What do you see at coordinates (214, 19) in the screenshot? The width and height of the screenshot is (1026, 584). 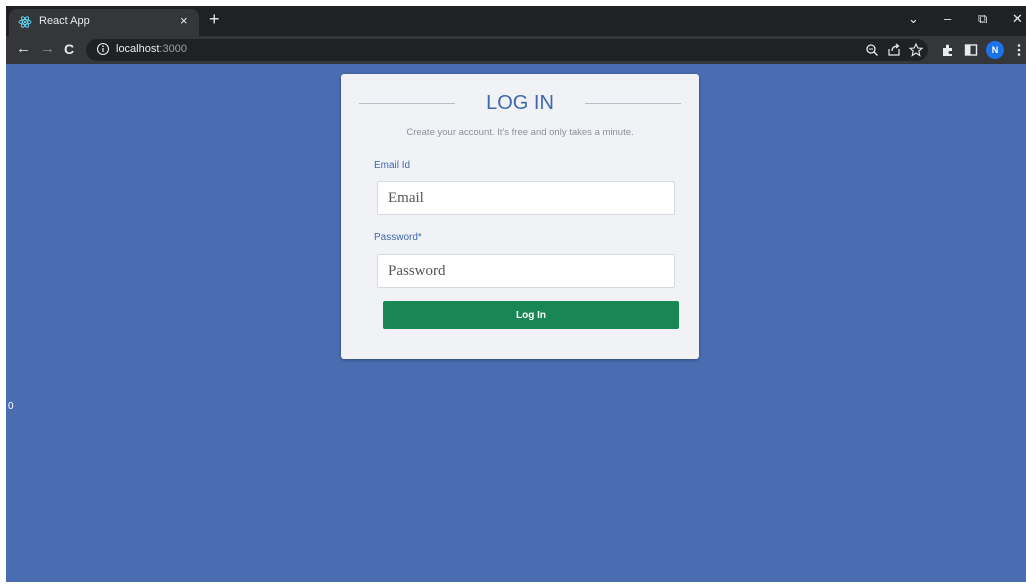 I see `new-tab-button: +` at bounding box center [214, 19].